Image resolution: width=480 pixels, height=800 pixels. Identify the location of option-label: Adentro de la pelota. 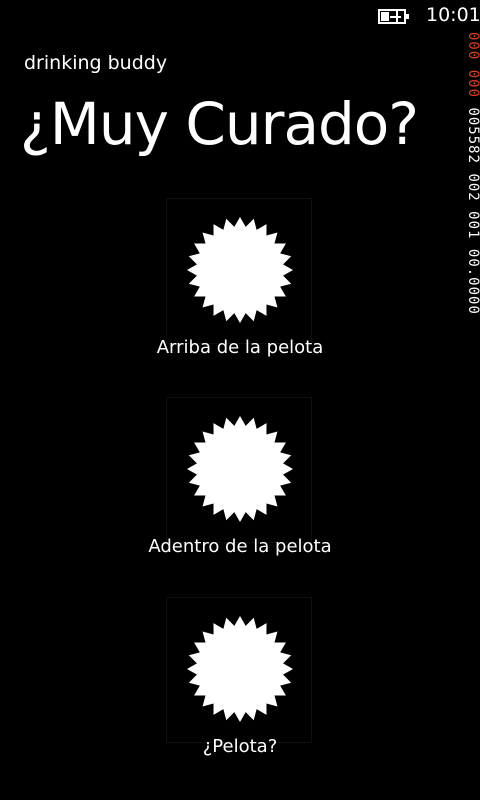
(240, 546).